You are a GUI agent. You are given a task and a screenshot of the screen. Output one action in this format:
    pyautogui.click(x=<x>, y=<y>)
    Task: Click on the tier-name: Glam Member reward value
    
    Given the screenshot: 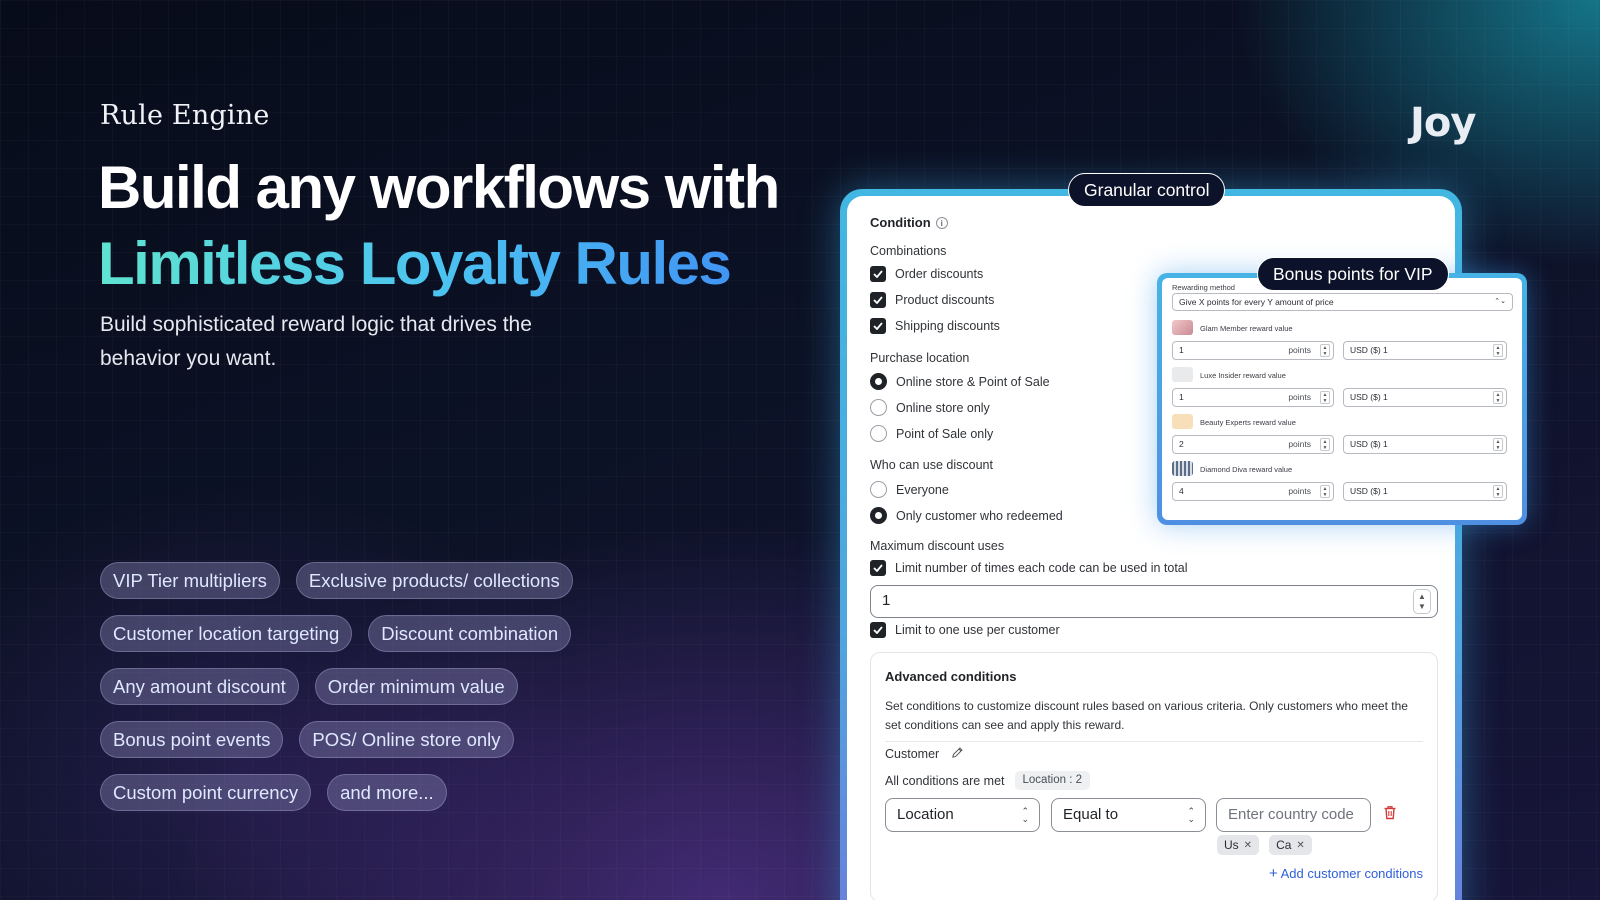 What is the action you would take?
    pyautogui.click(x=1246, y=328)
    